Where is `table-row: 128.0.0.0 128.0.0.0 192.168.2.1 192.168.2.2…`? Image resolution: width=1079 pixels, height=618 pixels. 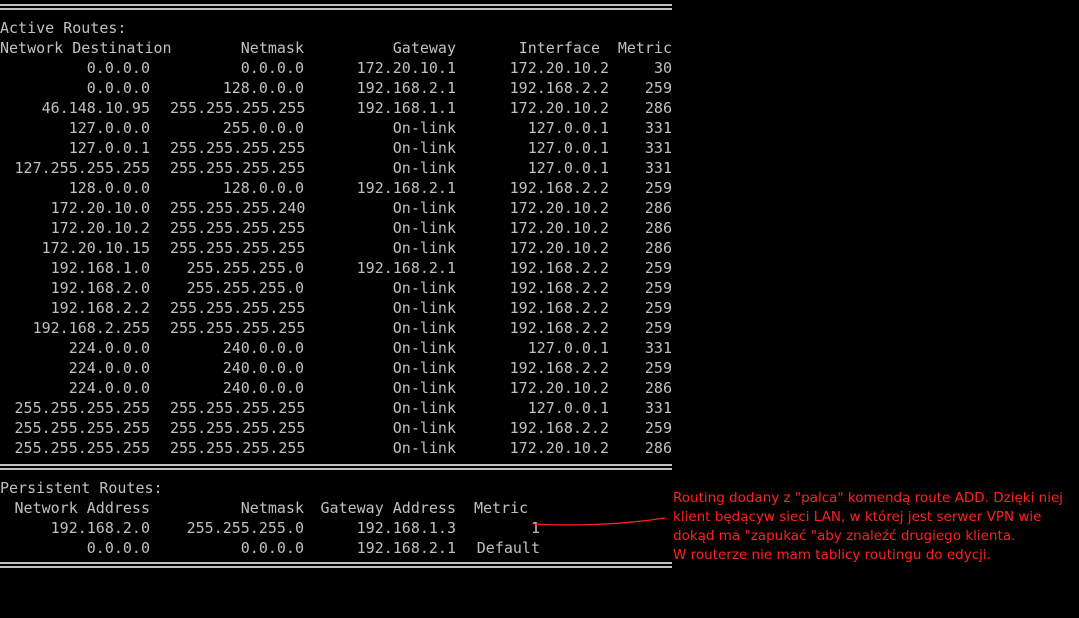 table-row: 128.0.0.0 128.0.0.0 192.168.2.1 192.168.2.2… is located at coordinates (340, 188).